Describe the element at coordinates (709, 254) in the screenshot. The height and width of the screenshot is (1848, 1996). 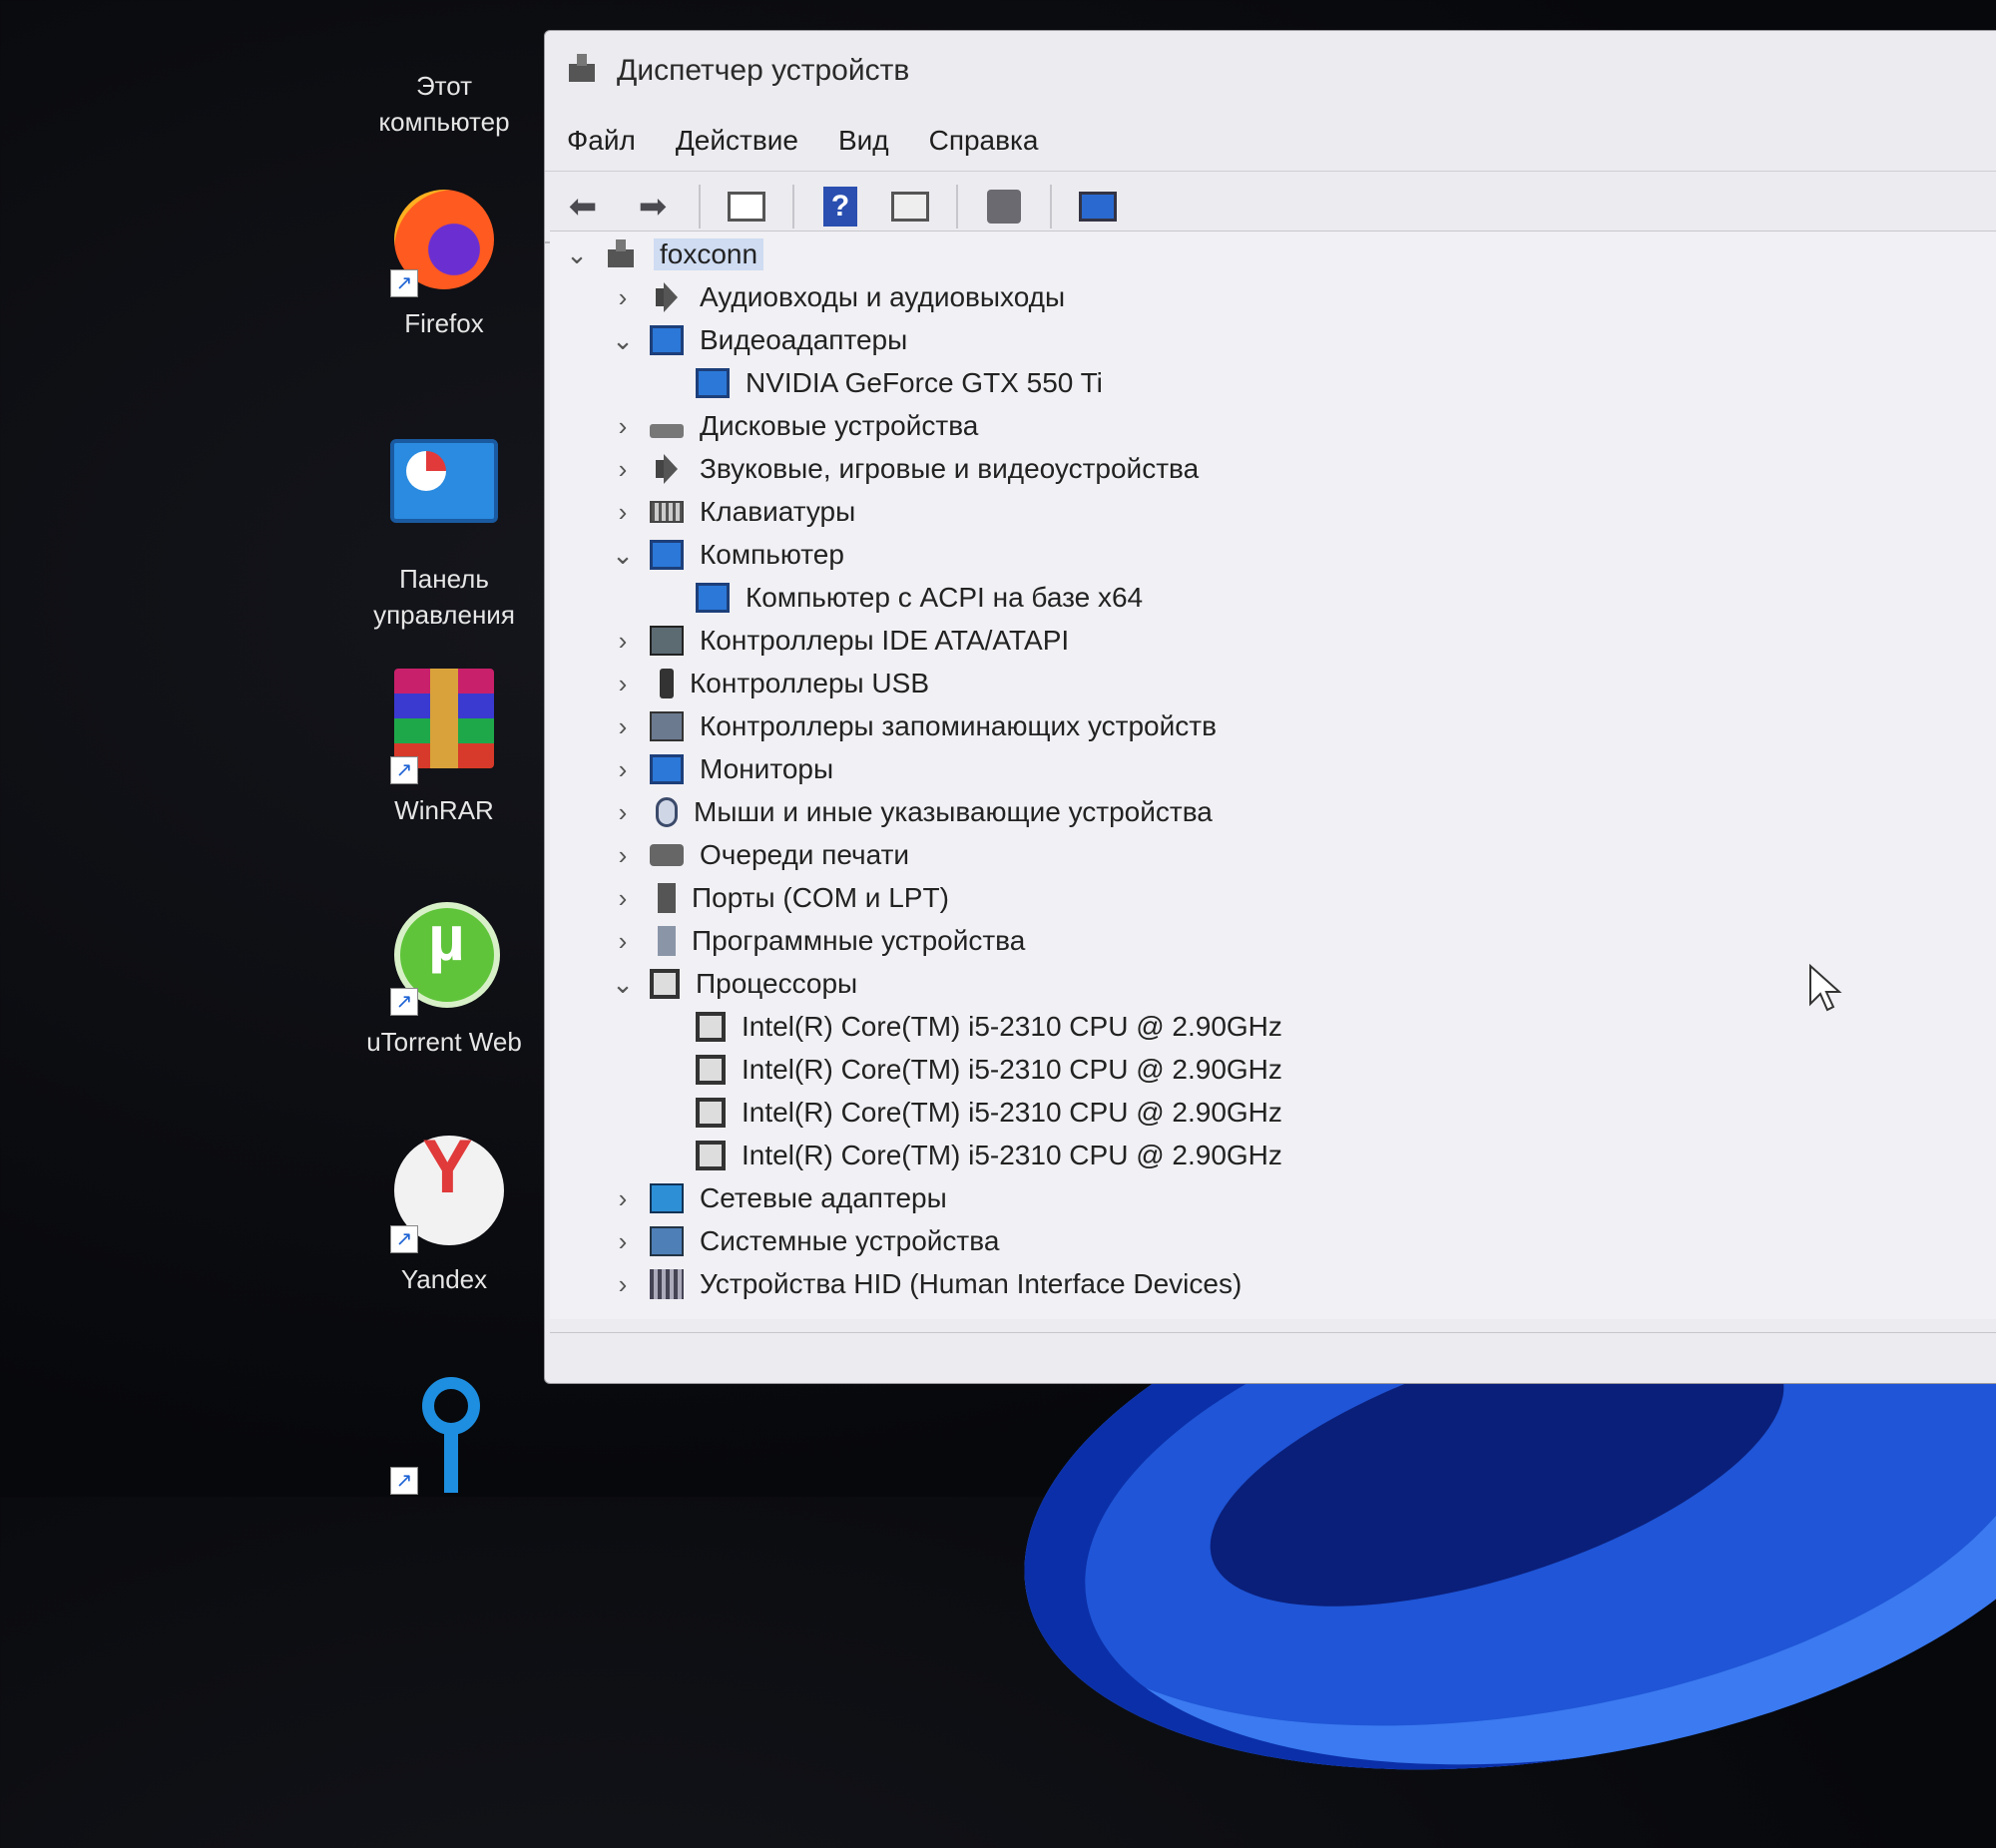
I see `tree-root-label: foxconn` at that location.